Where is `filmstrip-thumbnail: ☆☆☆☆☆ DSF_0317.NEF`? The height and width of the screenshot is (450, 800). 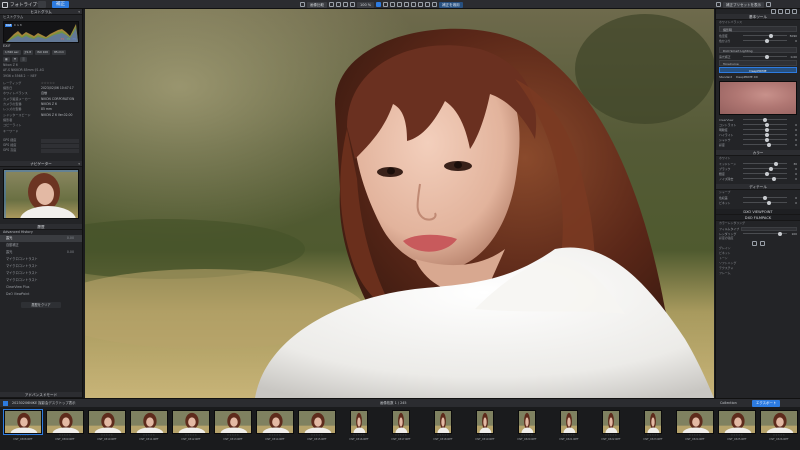 filmstrip-thumbnail: ☆☆☆☆☆ DSF_0317.NEF is located at coordinates (401, 428).